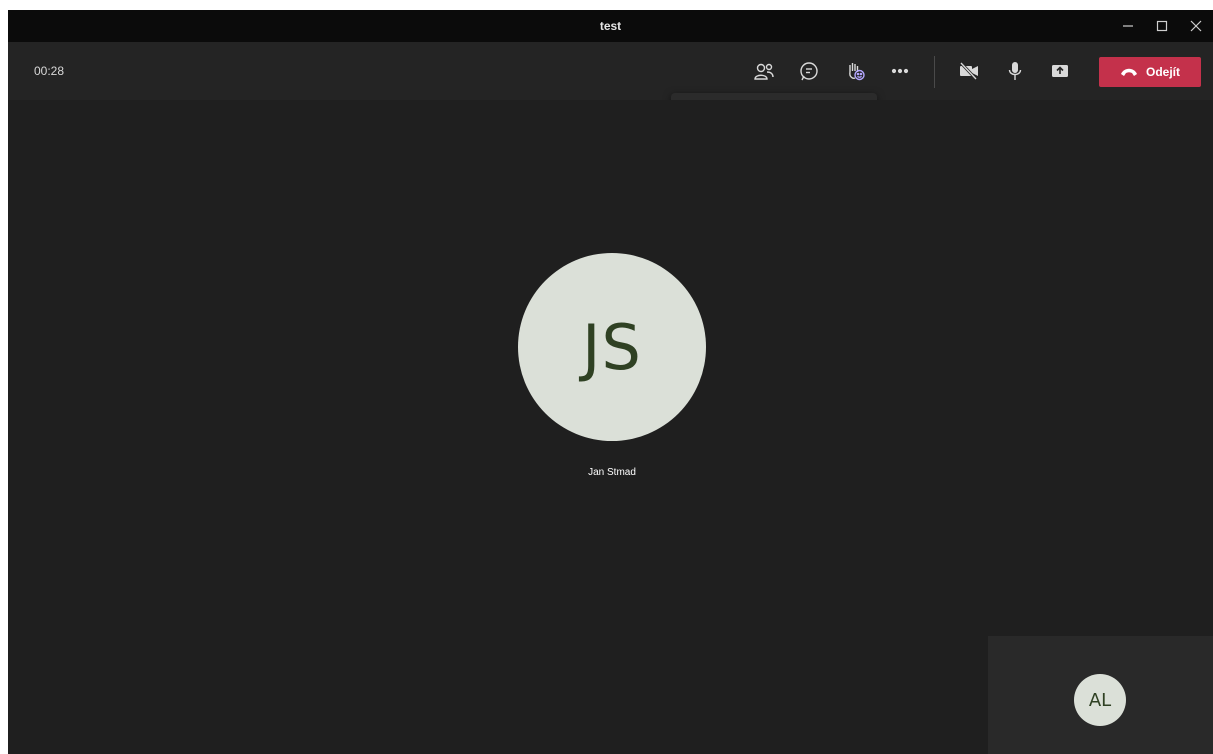 This screenshot has height=754, width=1213. I want to click on self-avatar: AL, so click(1100, 700).